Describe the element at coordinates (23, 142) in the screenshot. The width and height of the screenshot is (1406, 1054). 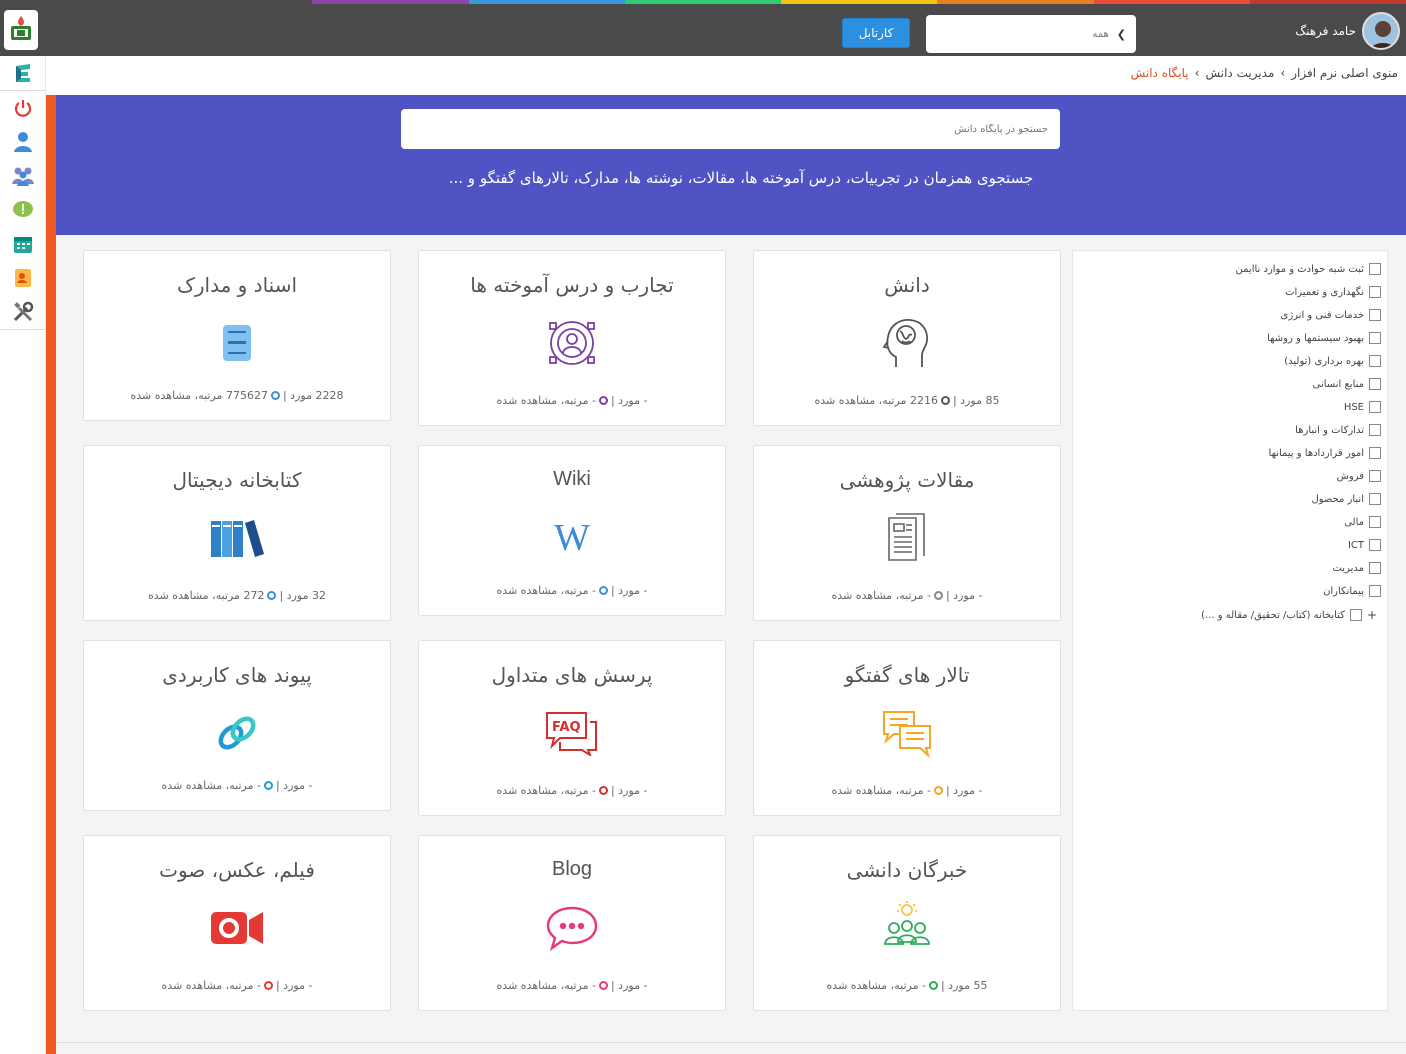
I see `user-icon` at that location.